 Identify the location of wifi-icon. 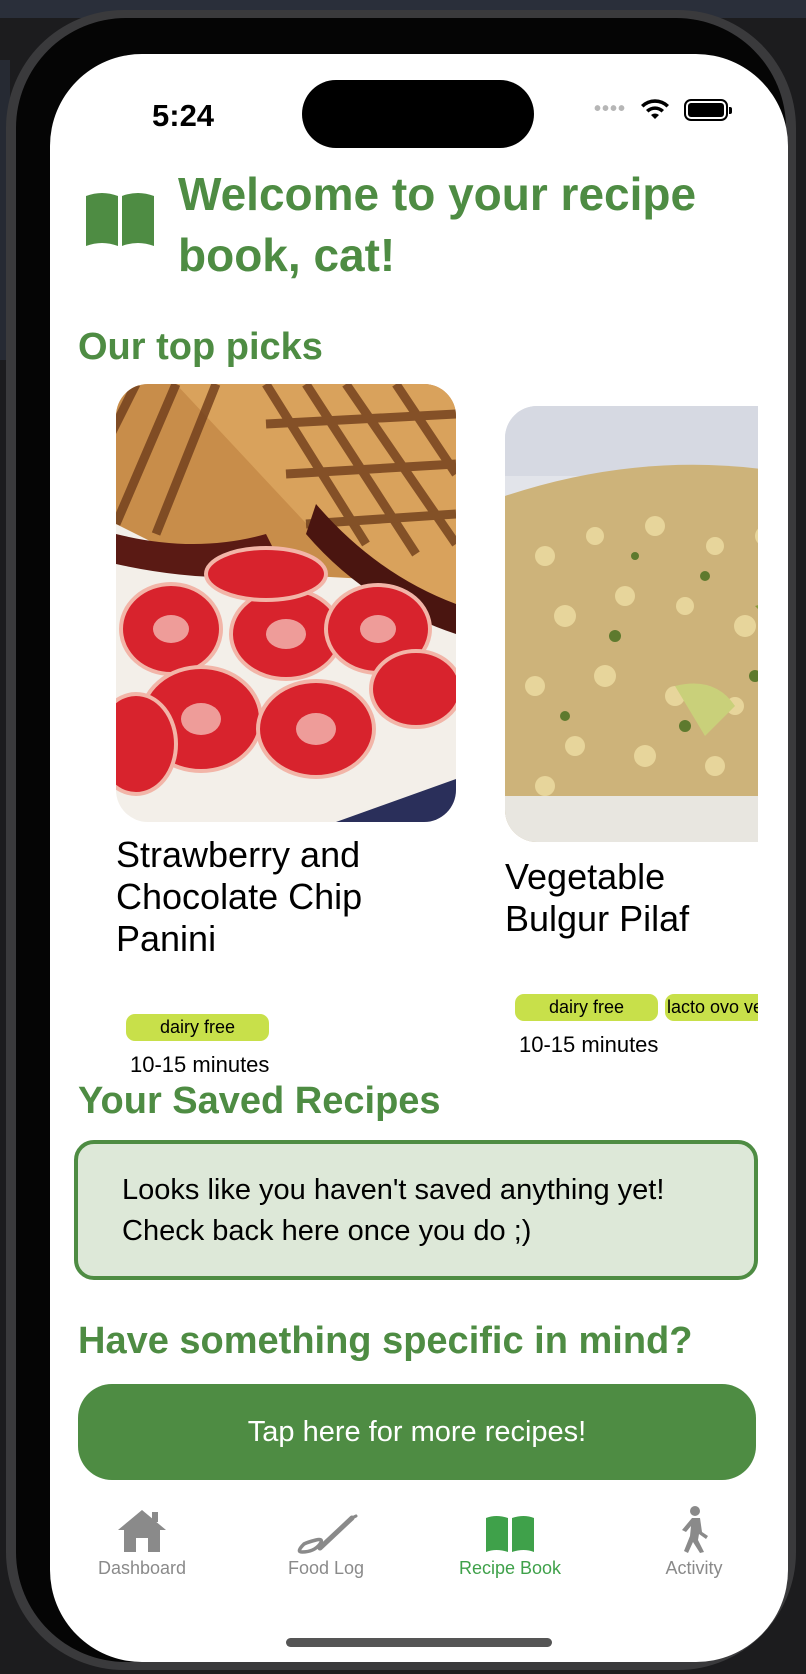
(655, 108).